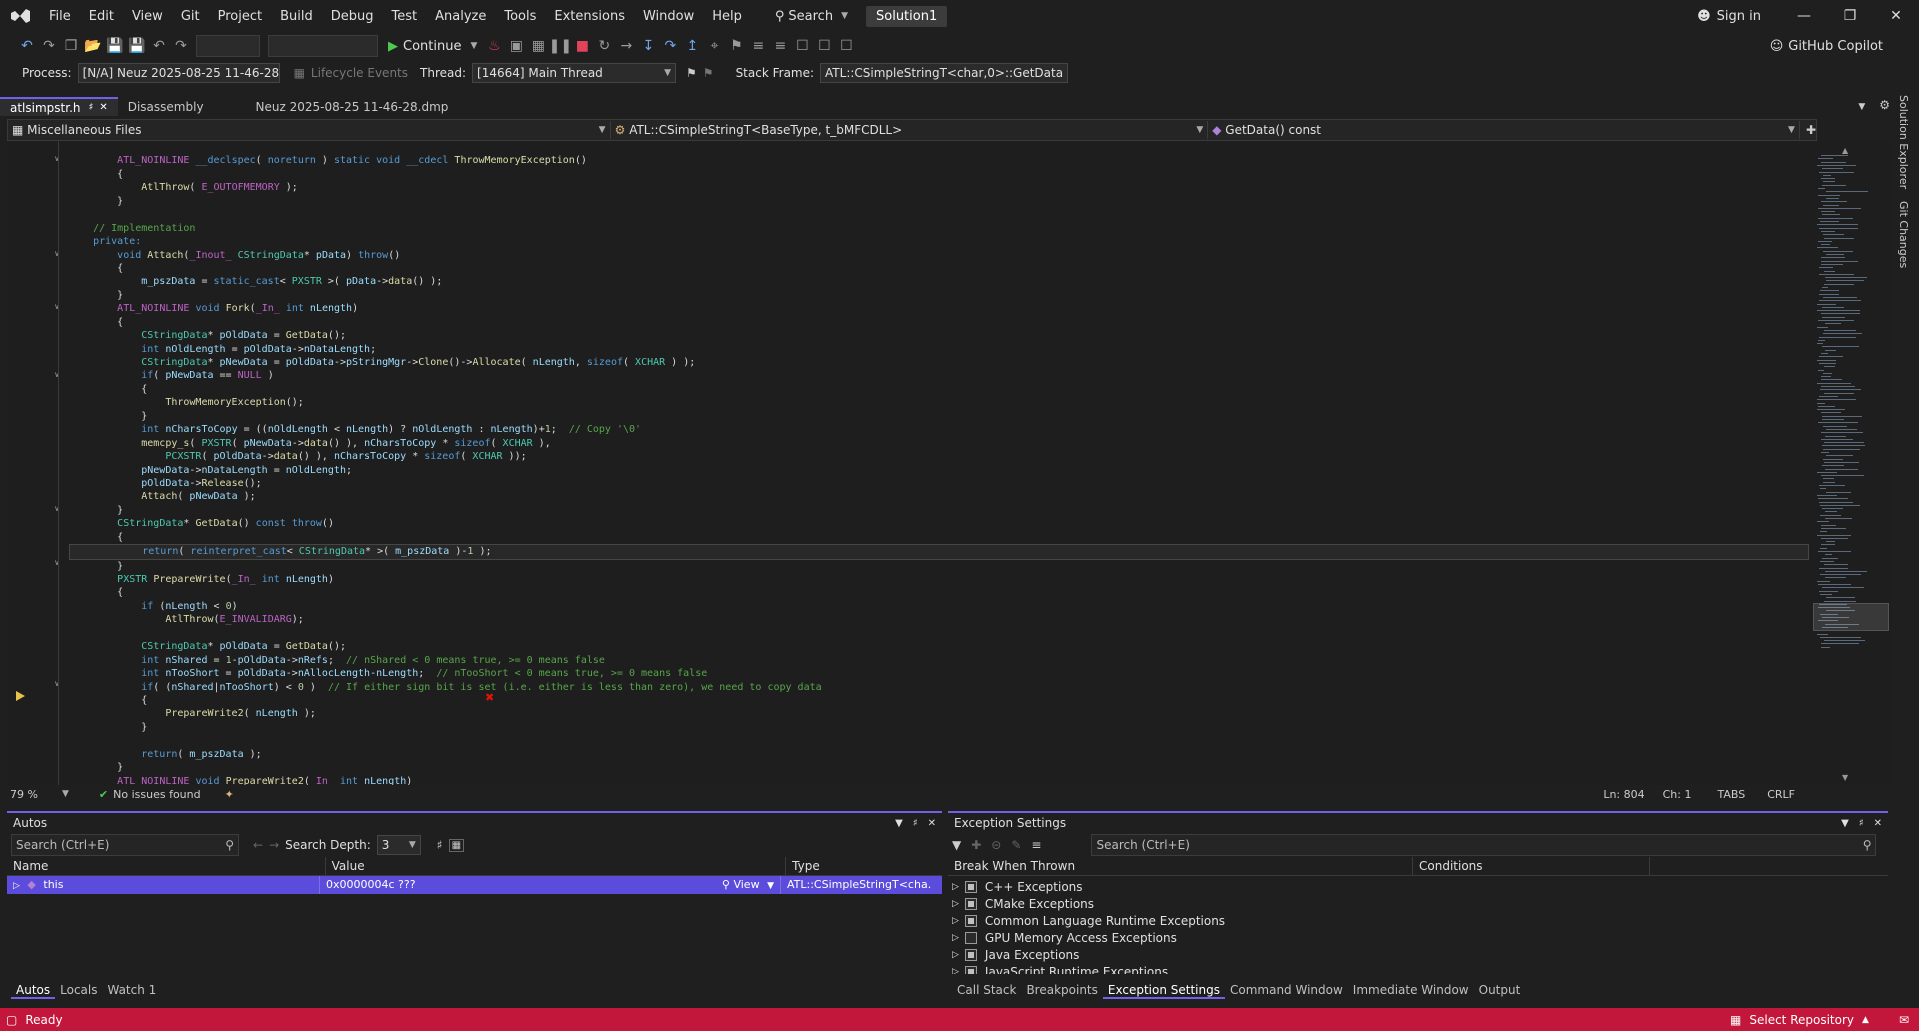 This screenshot has height=1031, width=1919. Describe the element at coordinates (27, 46) in the screenshot. I see `navigate-back-icon: ↶` at that location.